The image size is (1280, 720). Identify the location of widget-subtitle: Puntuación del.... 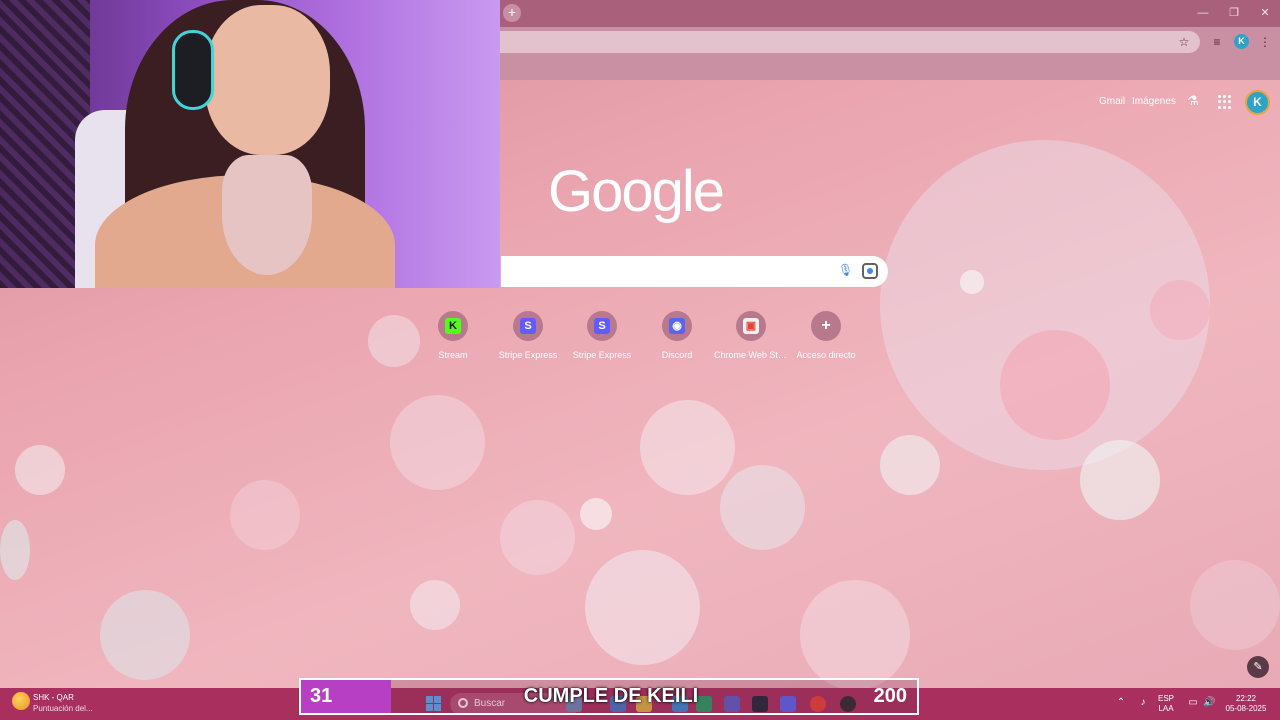
(63, 708).